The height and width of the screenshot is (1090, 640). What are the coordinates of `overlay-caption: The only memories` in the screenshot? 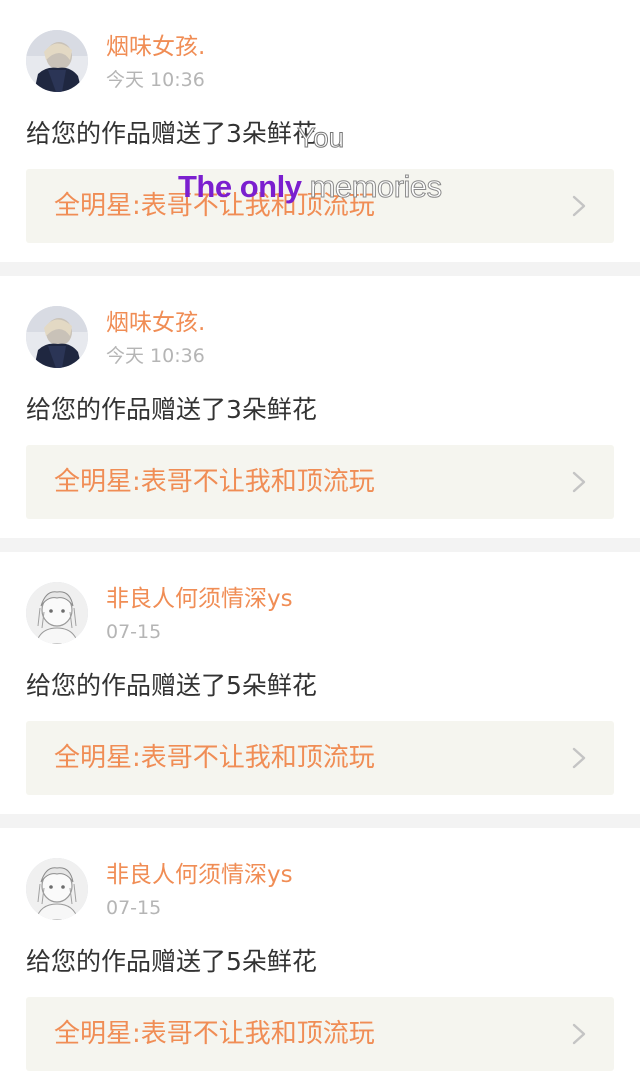 It's located at (310, 187).